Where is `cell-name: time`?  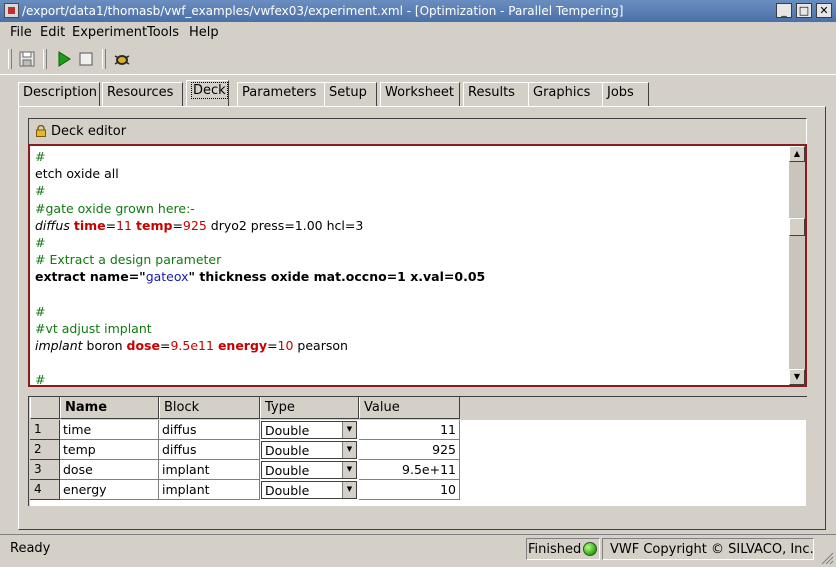
cell-name: time is located at coordinates (109, 430).